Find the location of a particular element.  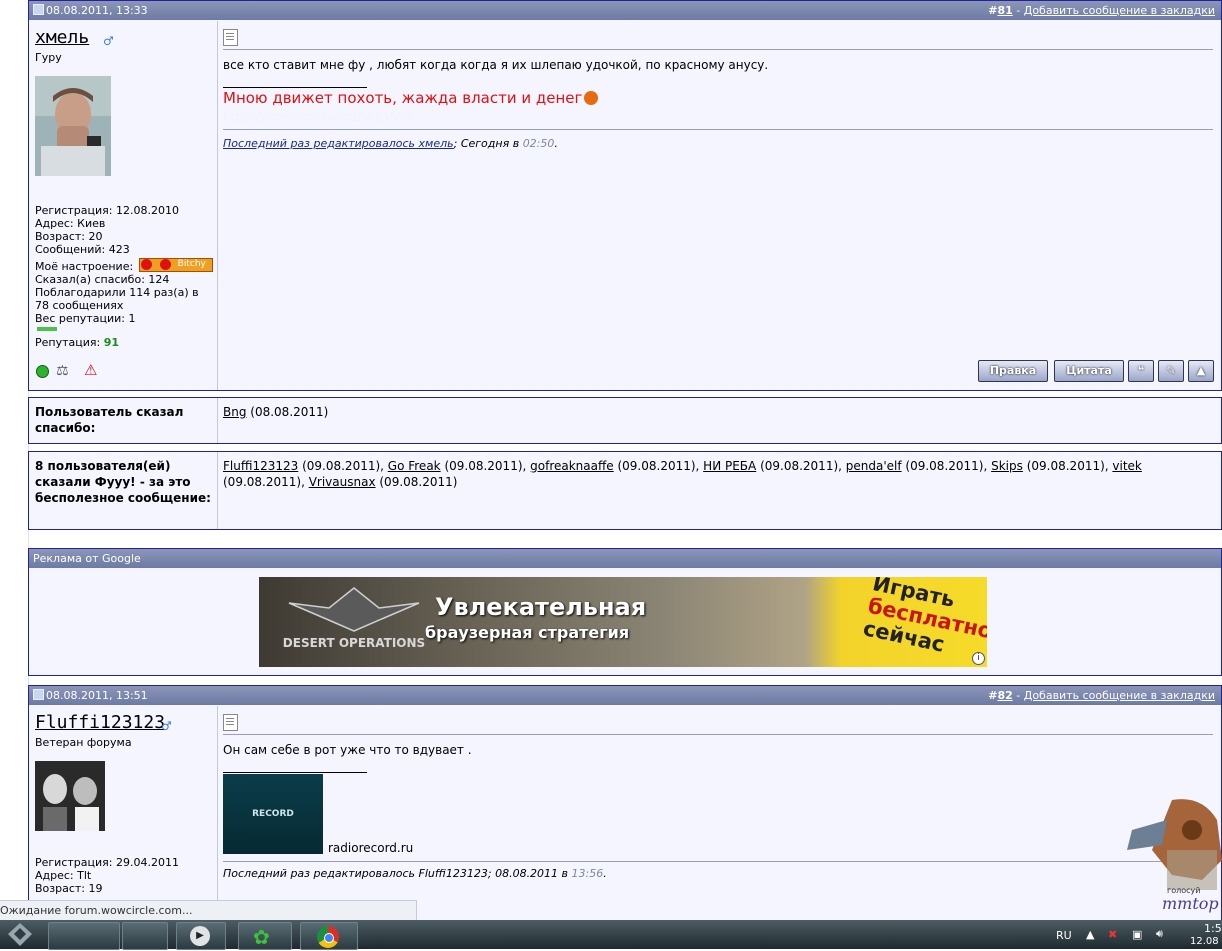

dislike-user-link: Fluffi123123 is located at coordinates (260, 466).